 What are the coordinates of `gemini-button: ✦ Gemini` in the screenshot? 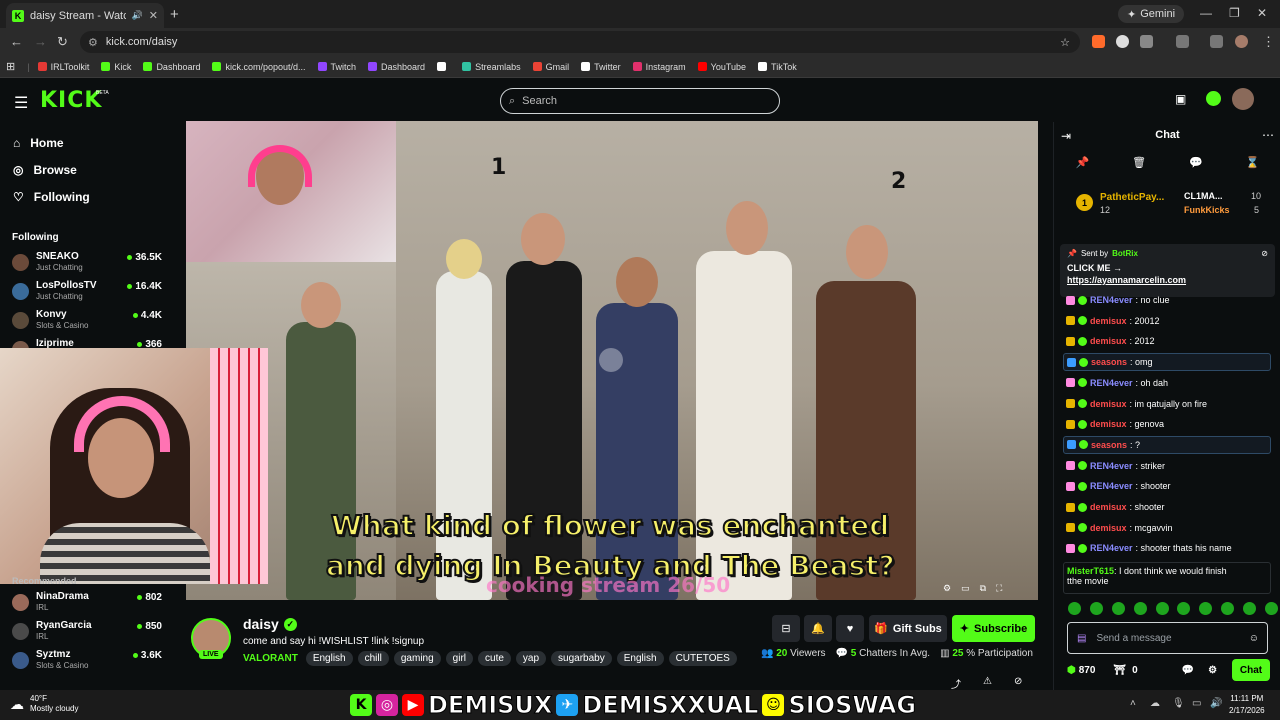 It's located at (1151, 14).